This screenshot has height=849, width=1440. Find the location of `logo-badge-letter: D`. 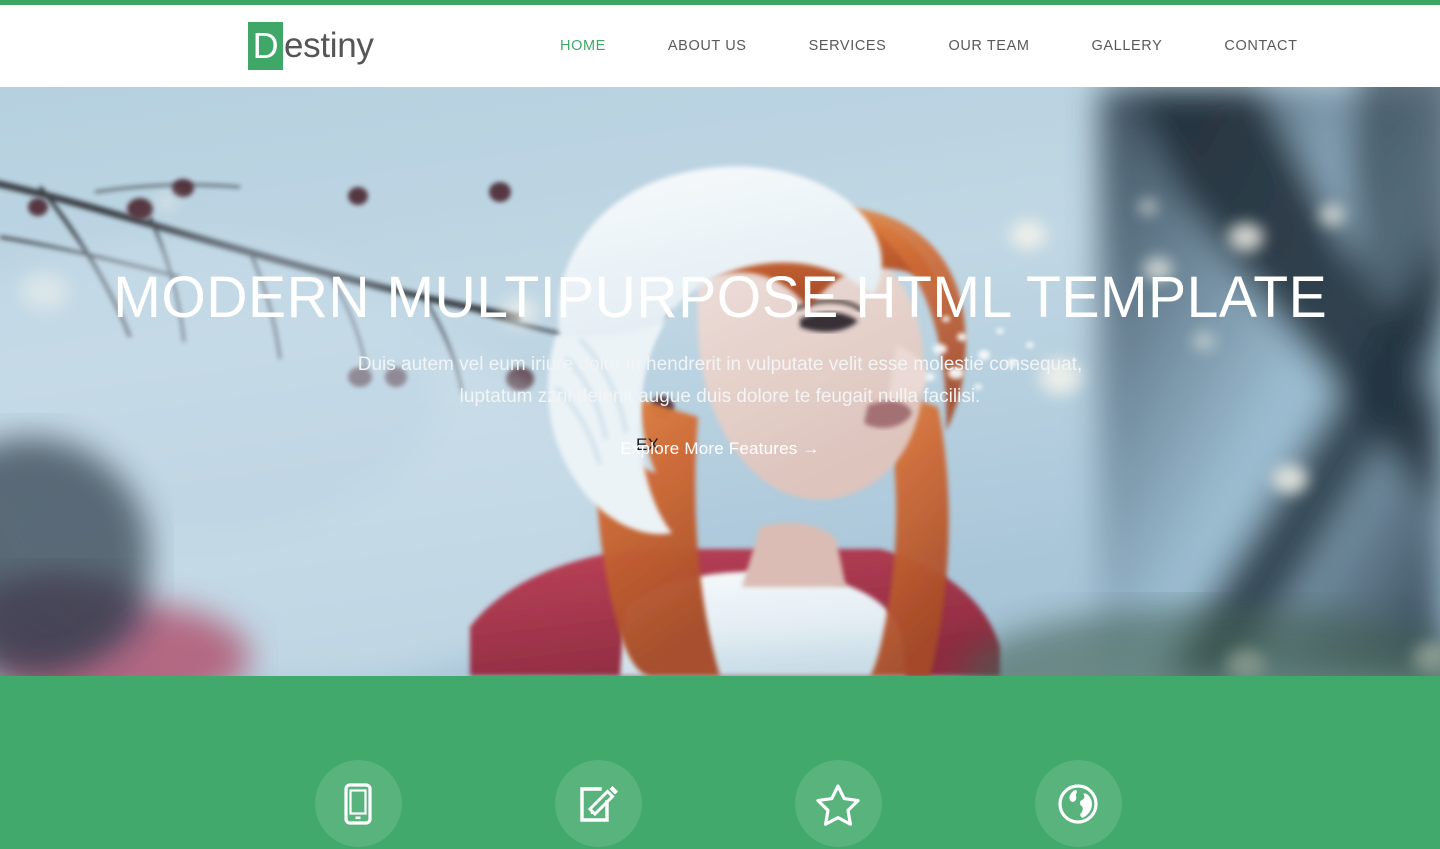

logo-badge-letter: D is located at coordinates (265, 46).